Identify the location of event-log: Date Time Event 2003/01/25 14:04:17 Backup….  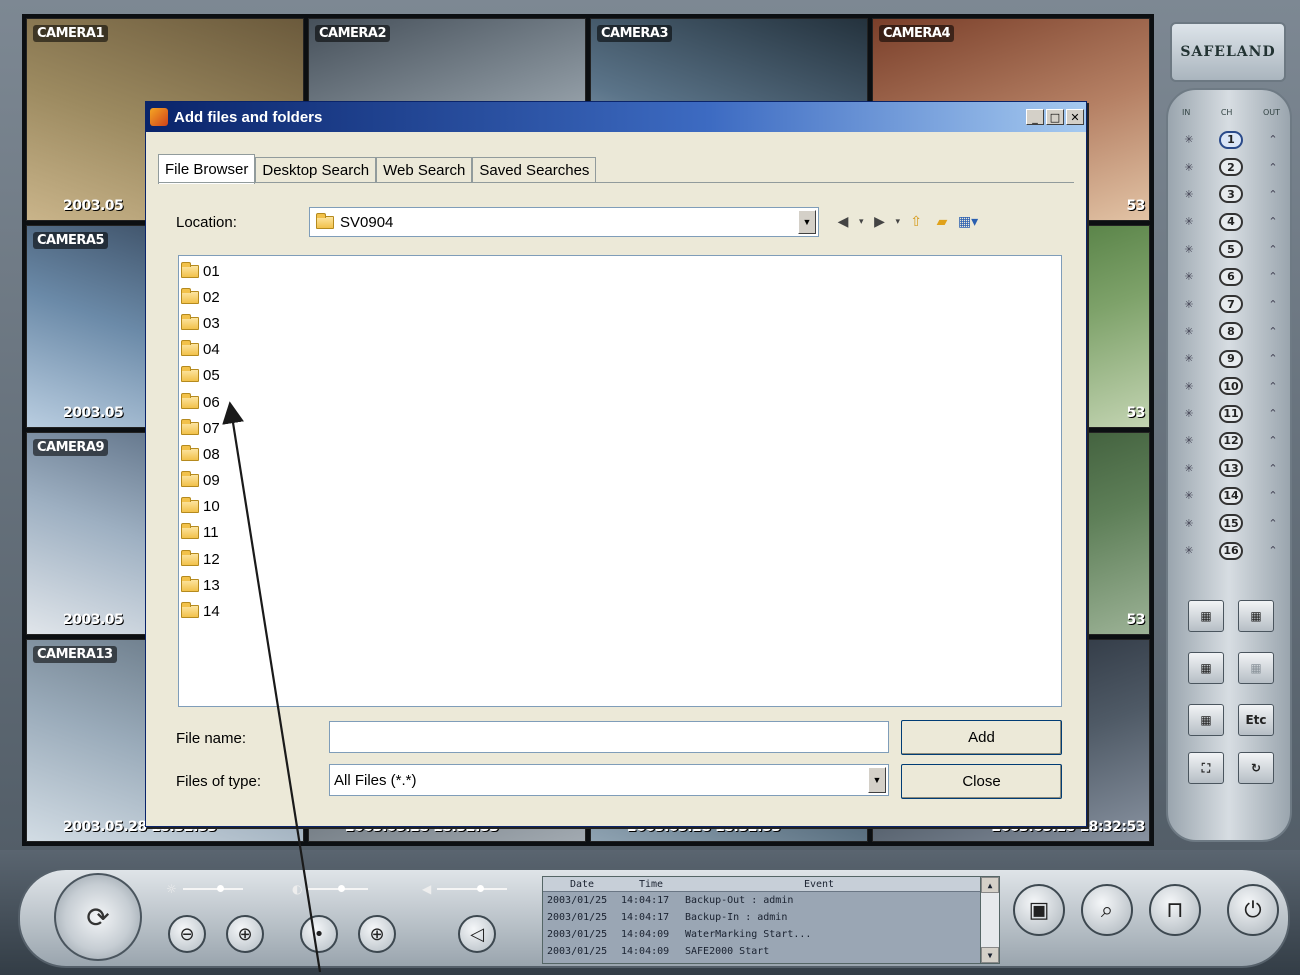
(771, 920).